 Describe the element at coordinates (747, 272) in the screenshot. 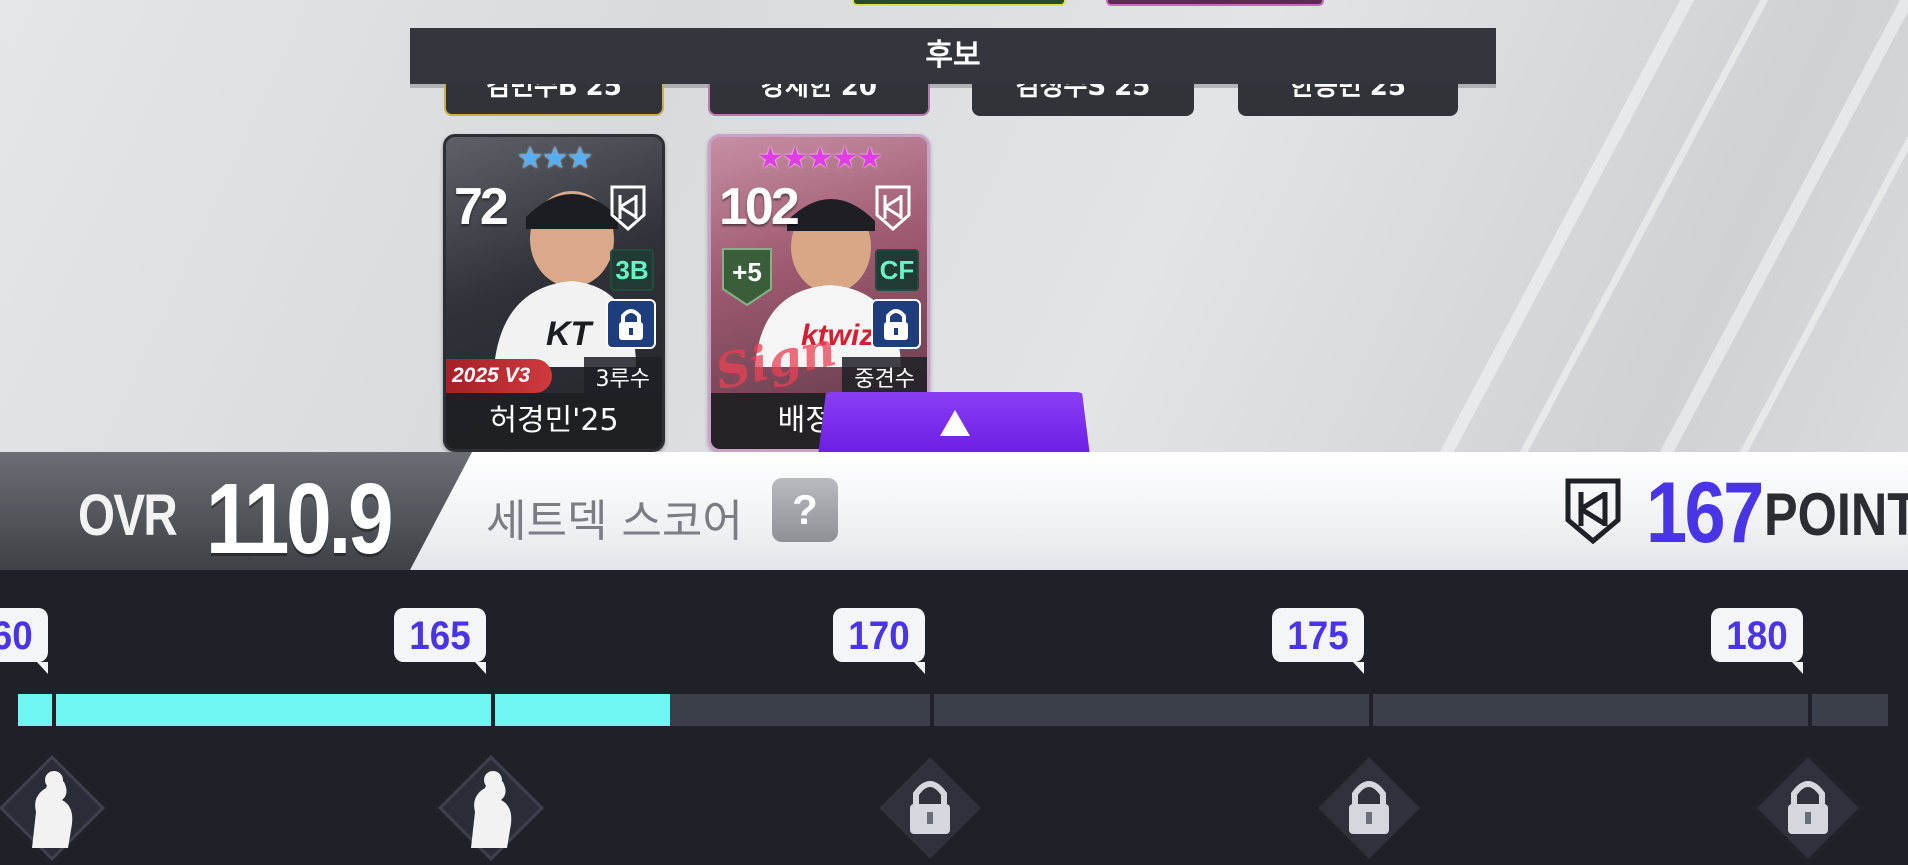

I see `enhance-bonus-value: +5` at that location.